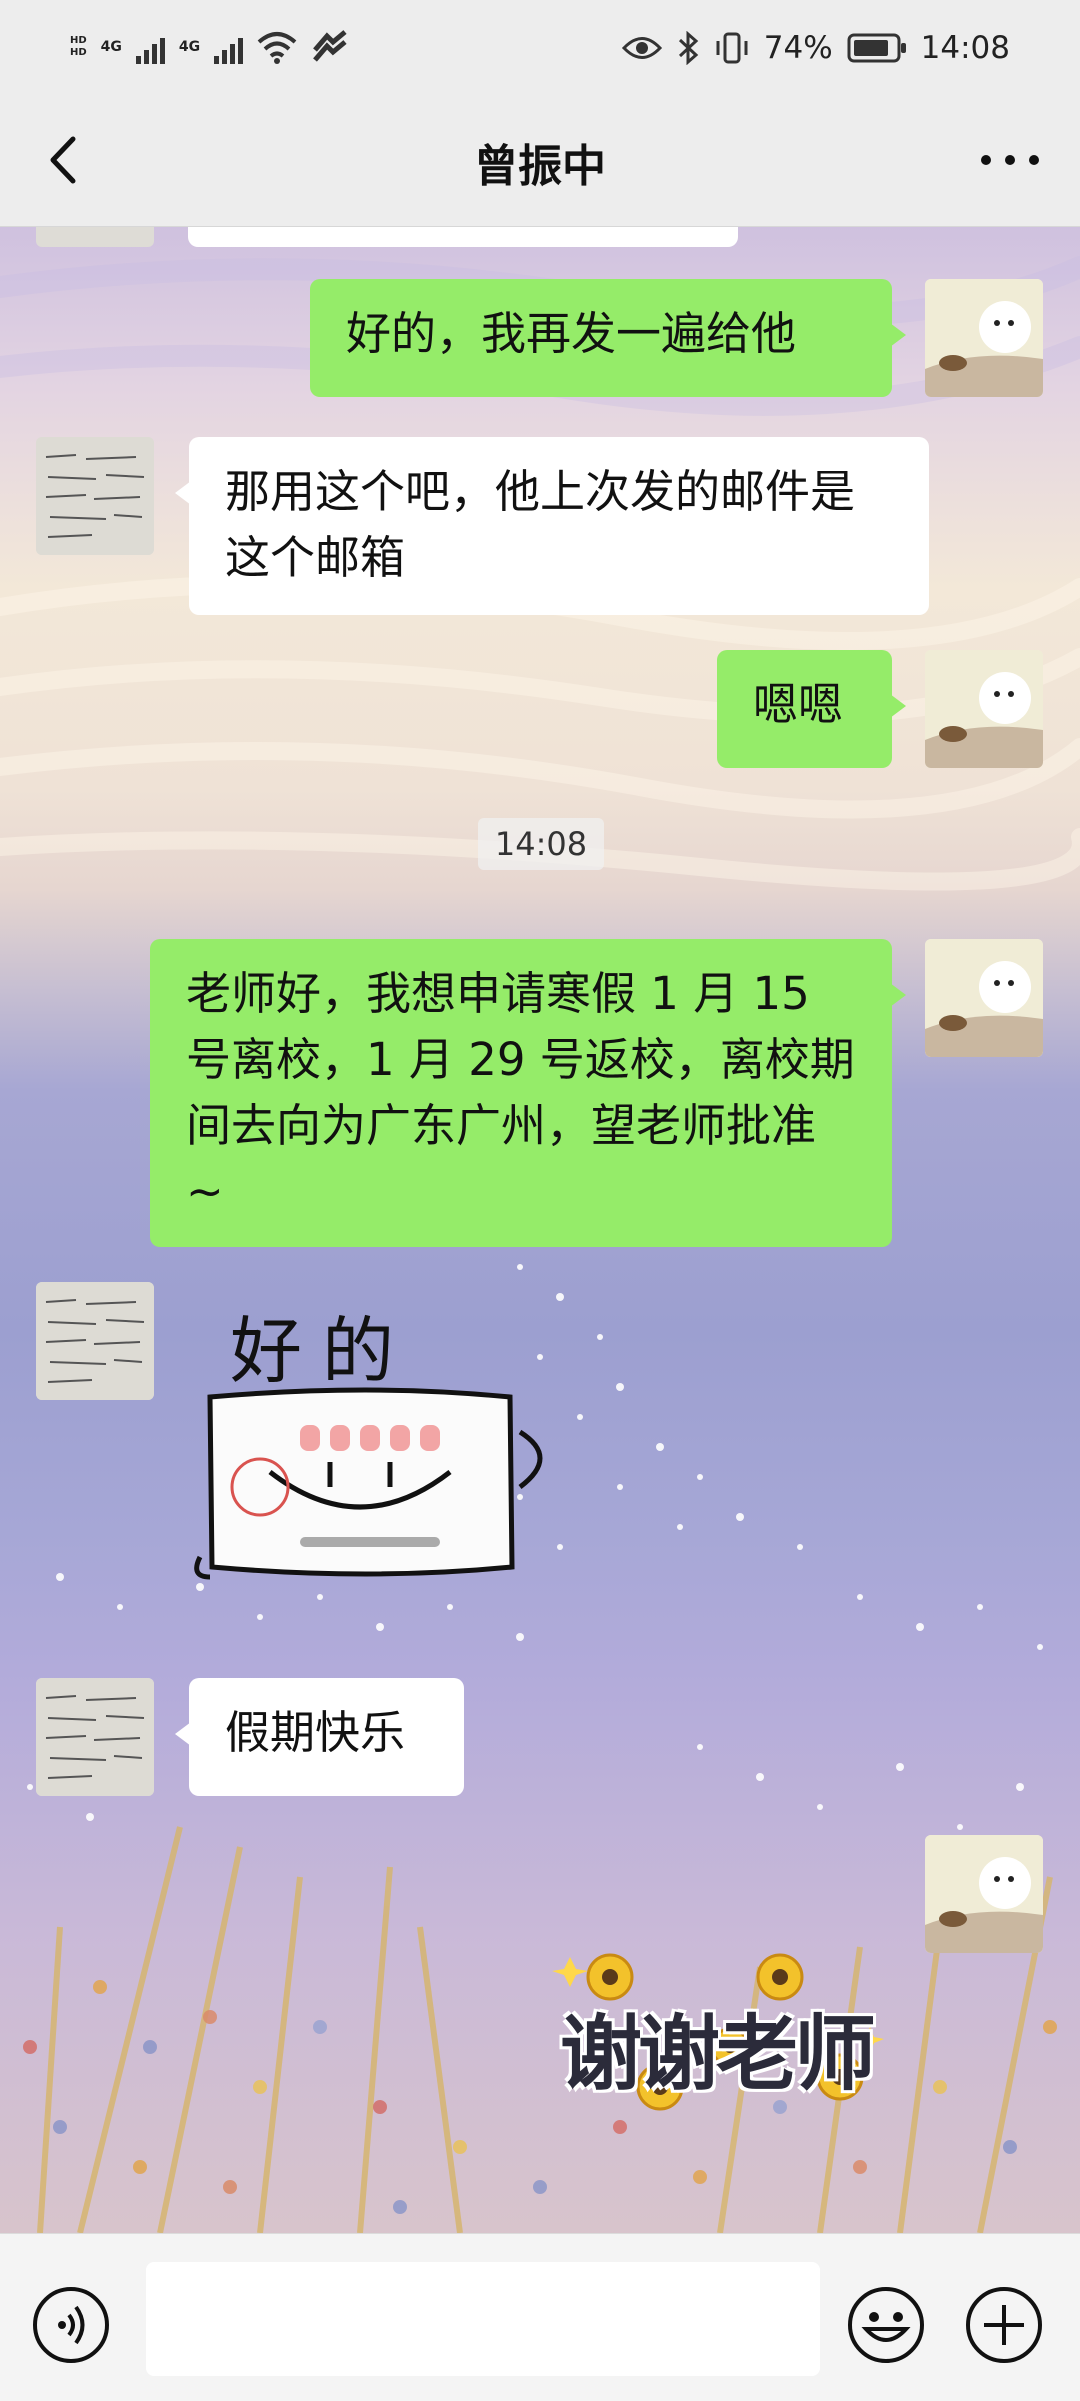 Image resolution: width=1080 pixels, height=2401 pixels. Describe the element at coordinates (541, 844) in the screenshot. I see `message-timestamp: 14:08` at that location.